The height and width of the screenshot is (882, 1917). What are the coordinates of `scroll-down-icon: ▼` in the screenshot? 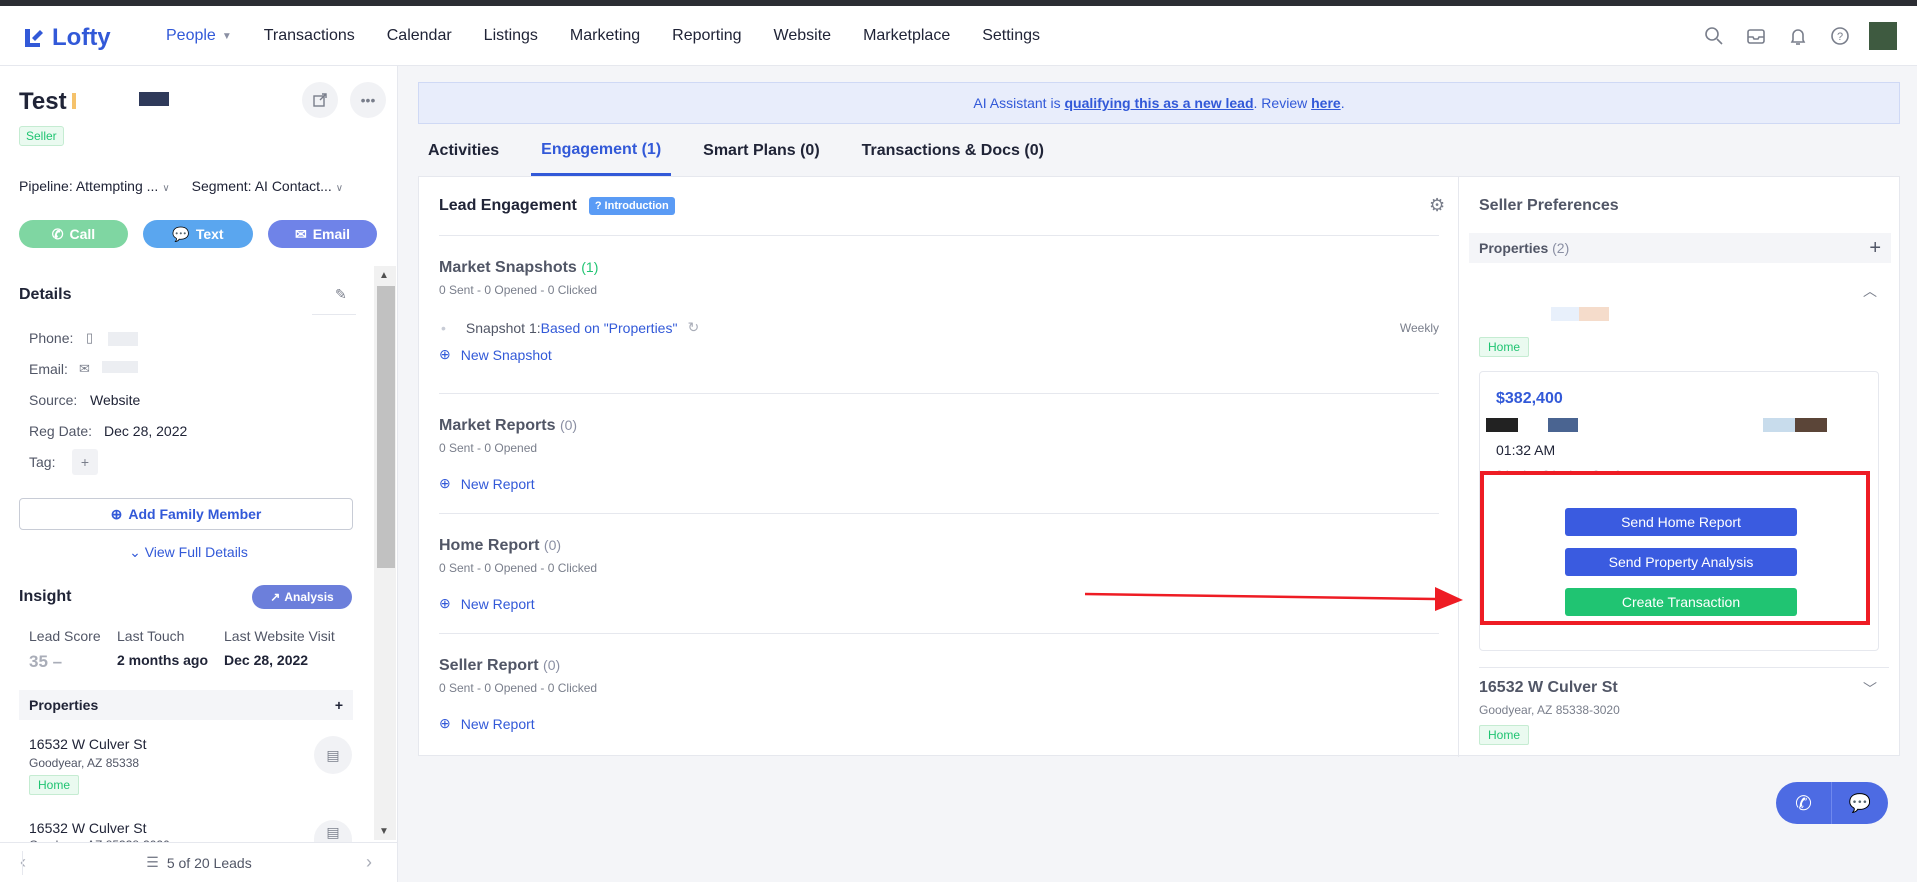 It's located at (384, 831).